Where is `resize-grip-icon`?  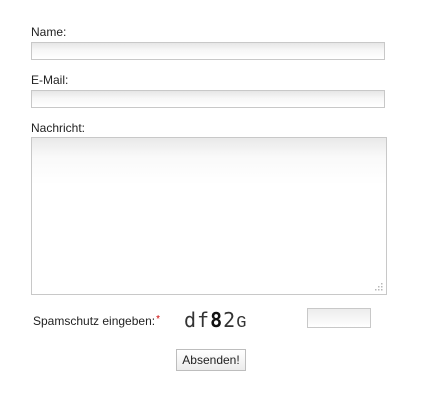 resize-grip-icon is located at coordinates (378, 286).